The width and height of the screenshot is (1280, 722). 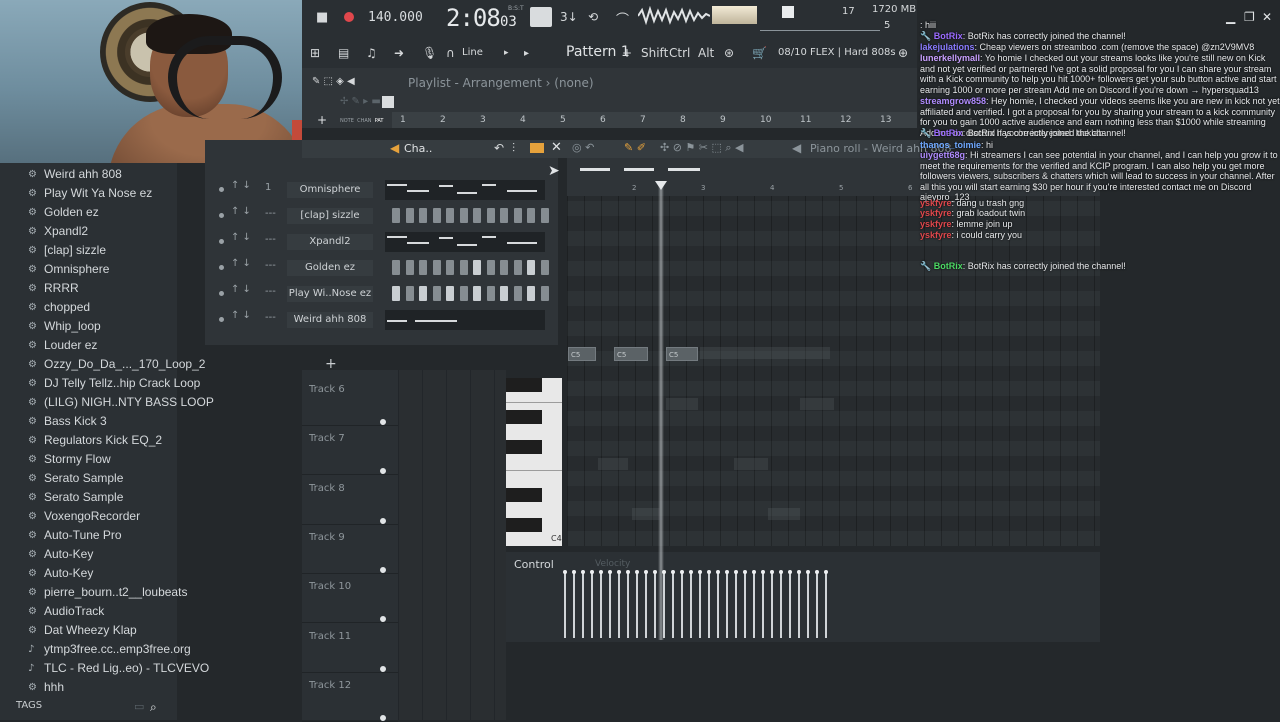 I want to click on close-icon: ✕, so click(x=556, y=147).